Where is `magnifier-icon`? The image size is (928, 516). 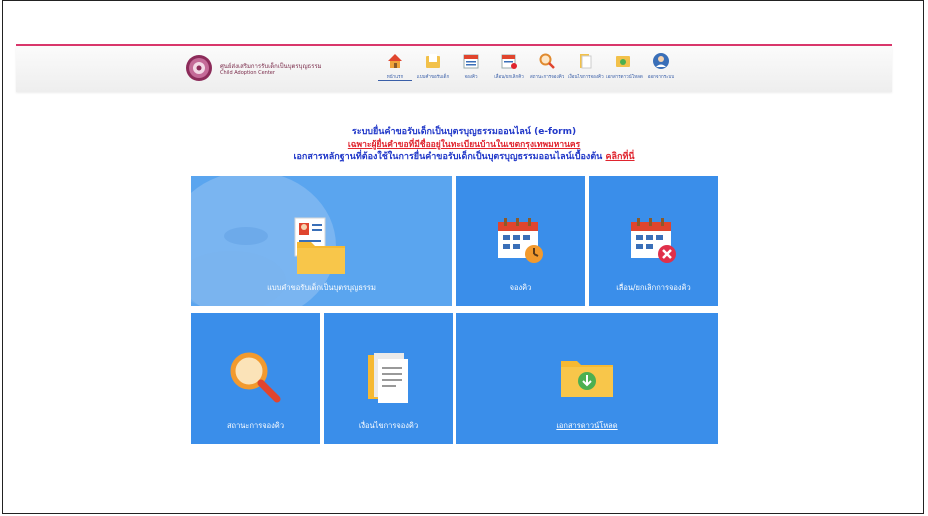
magnifier-icon is located at coordinates (255, 377).